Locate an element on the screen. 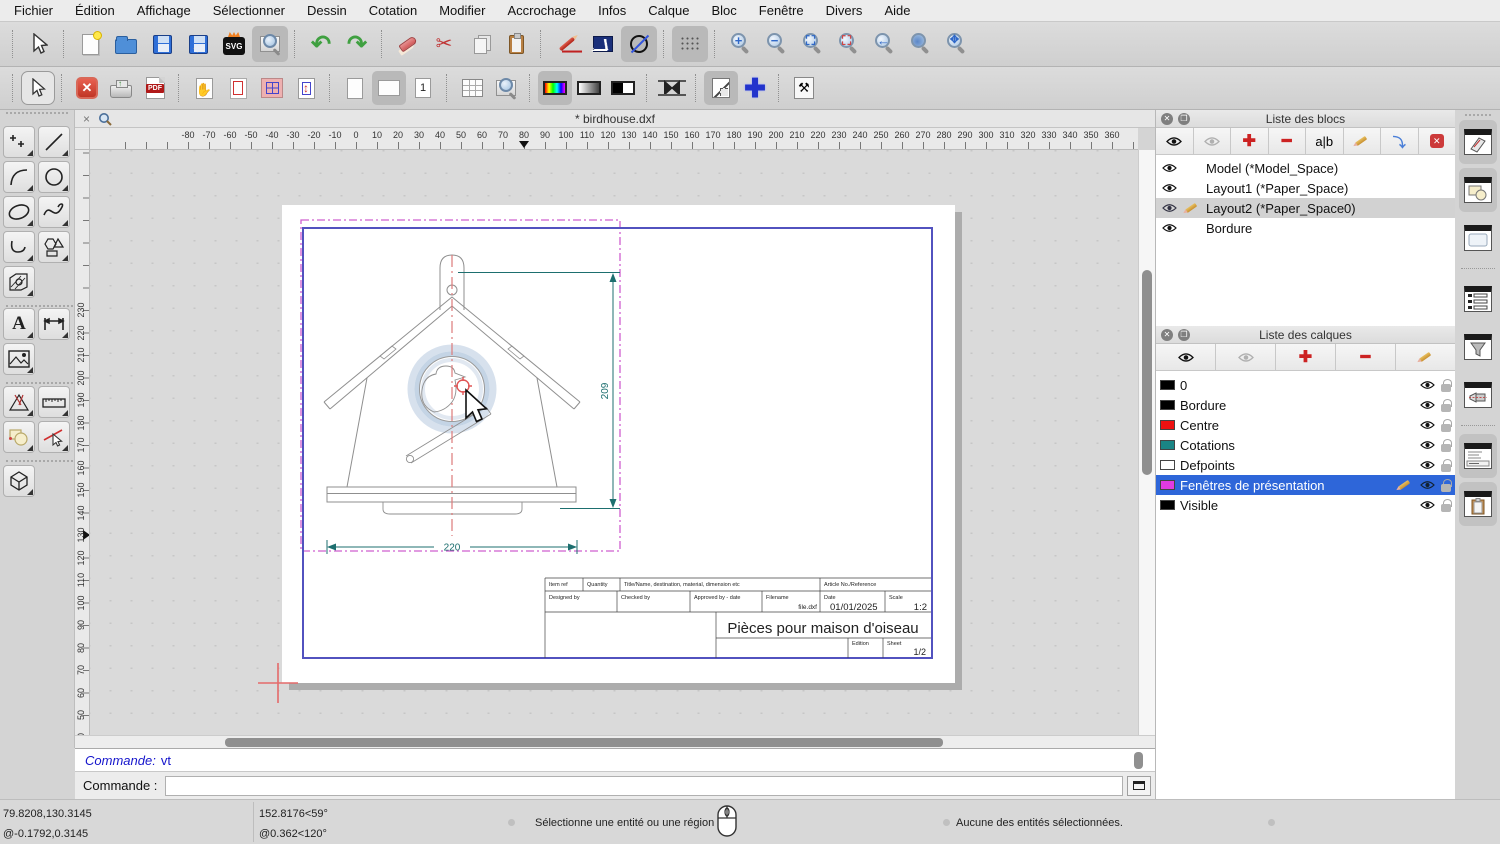  text-tool: A is located at coordinates (19, 324).